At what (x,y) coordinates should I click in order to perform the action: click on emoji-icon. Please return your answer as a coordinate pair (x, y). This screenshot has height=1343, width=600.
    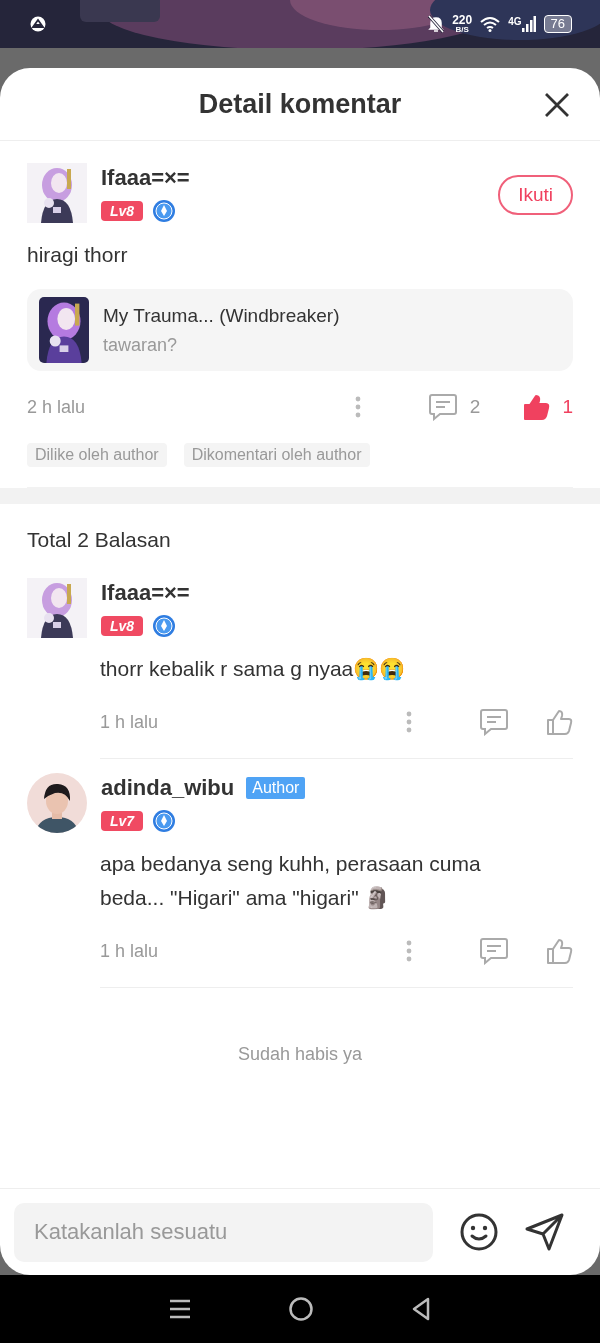
    Looking at the image, I should click on (479, 1232).